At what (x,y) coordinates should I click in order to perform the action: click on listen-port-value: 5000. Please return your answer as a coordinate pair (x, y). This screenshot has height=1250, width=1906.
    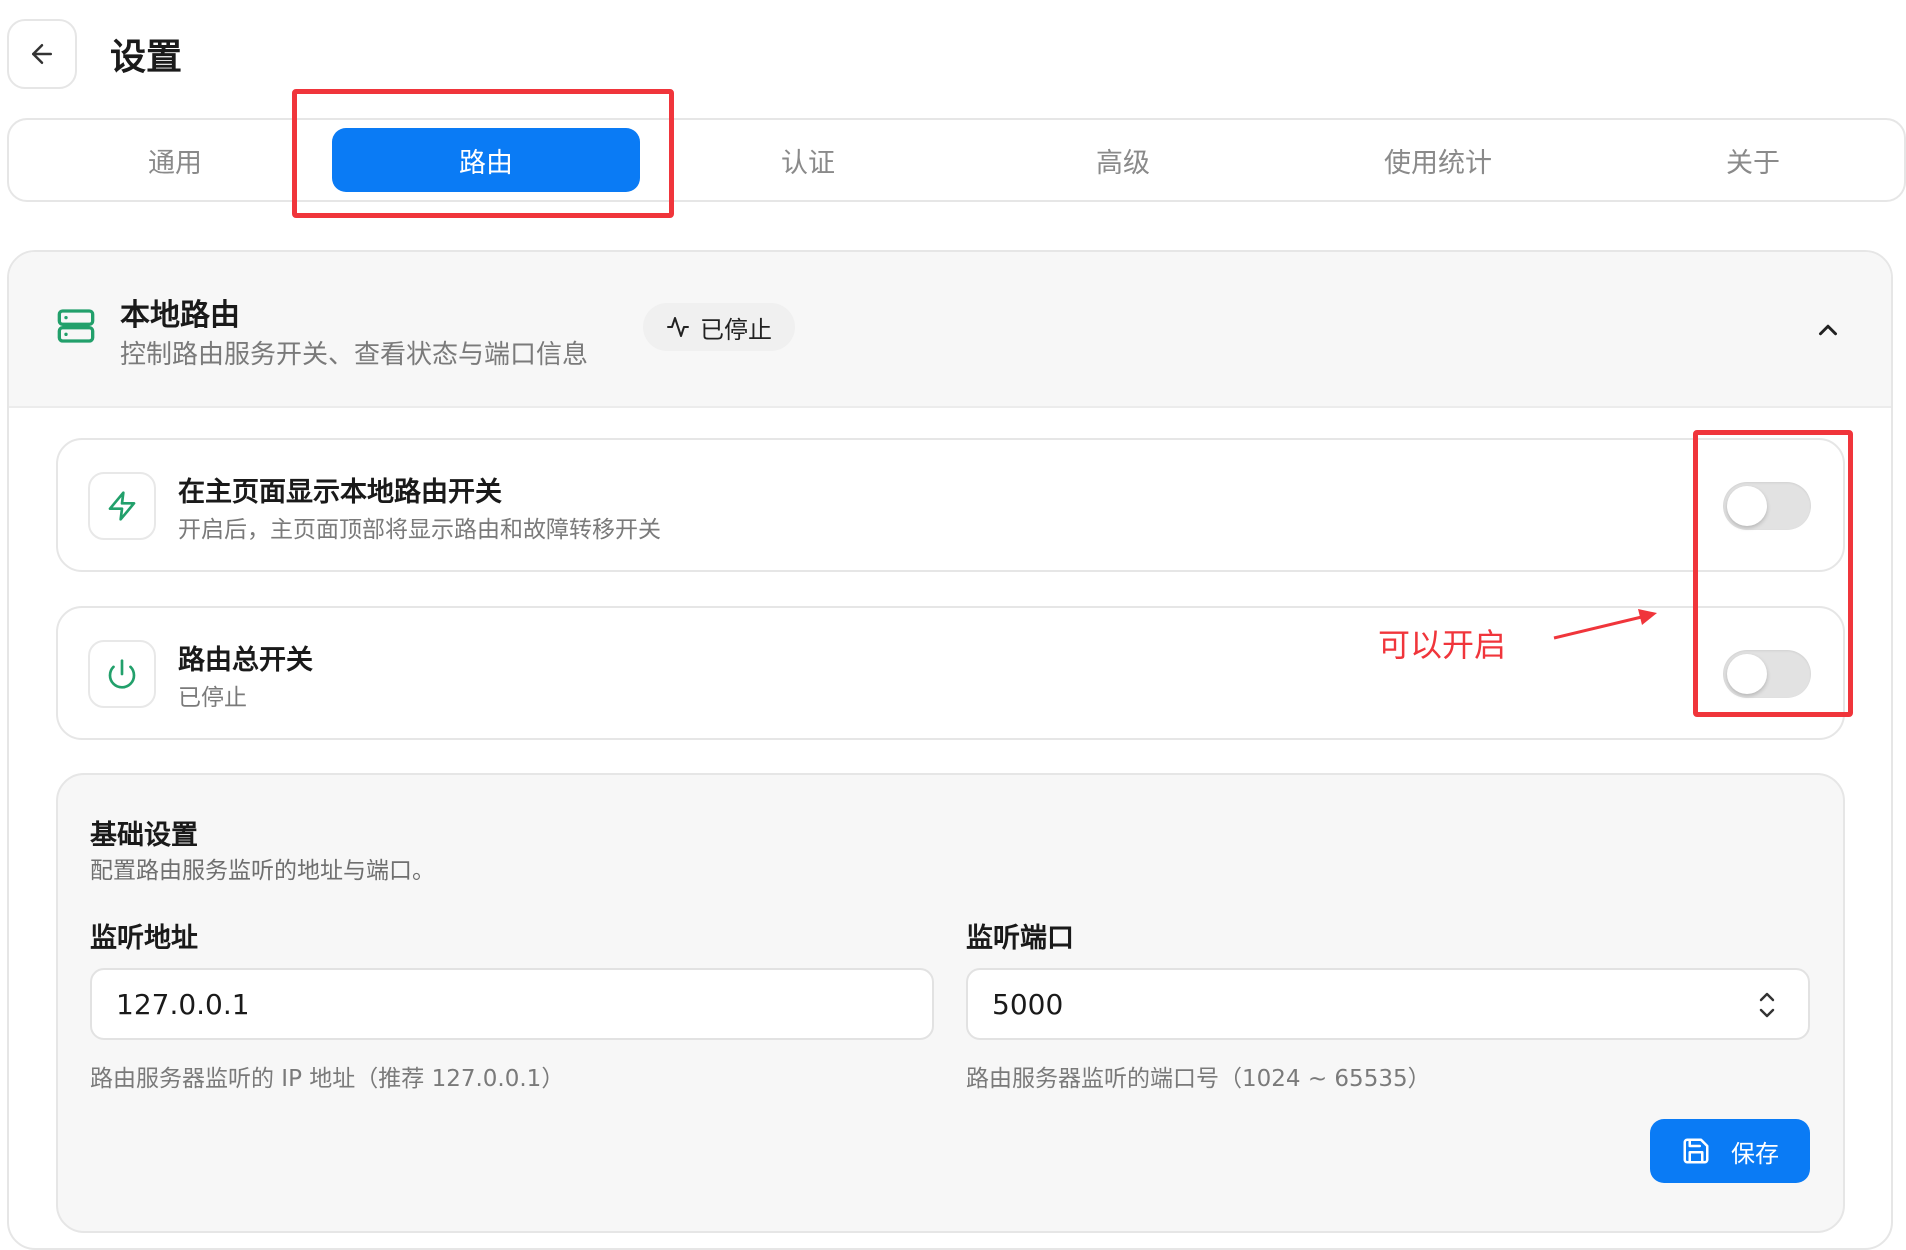
    Looking at the image, I should click on (1028, 1004).